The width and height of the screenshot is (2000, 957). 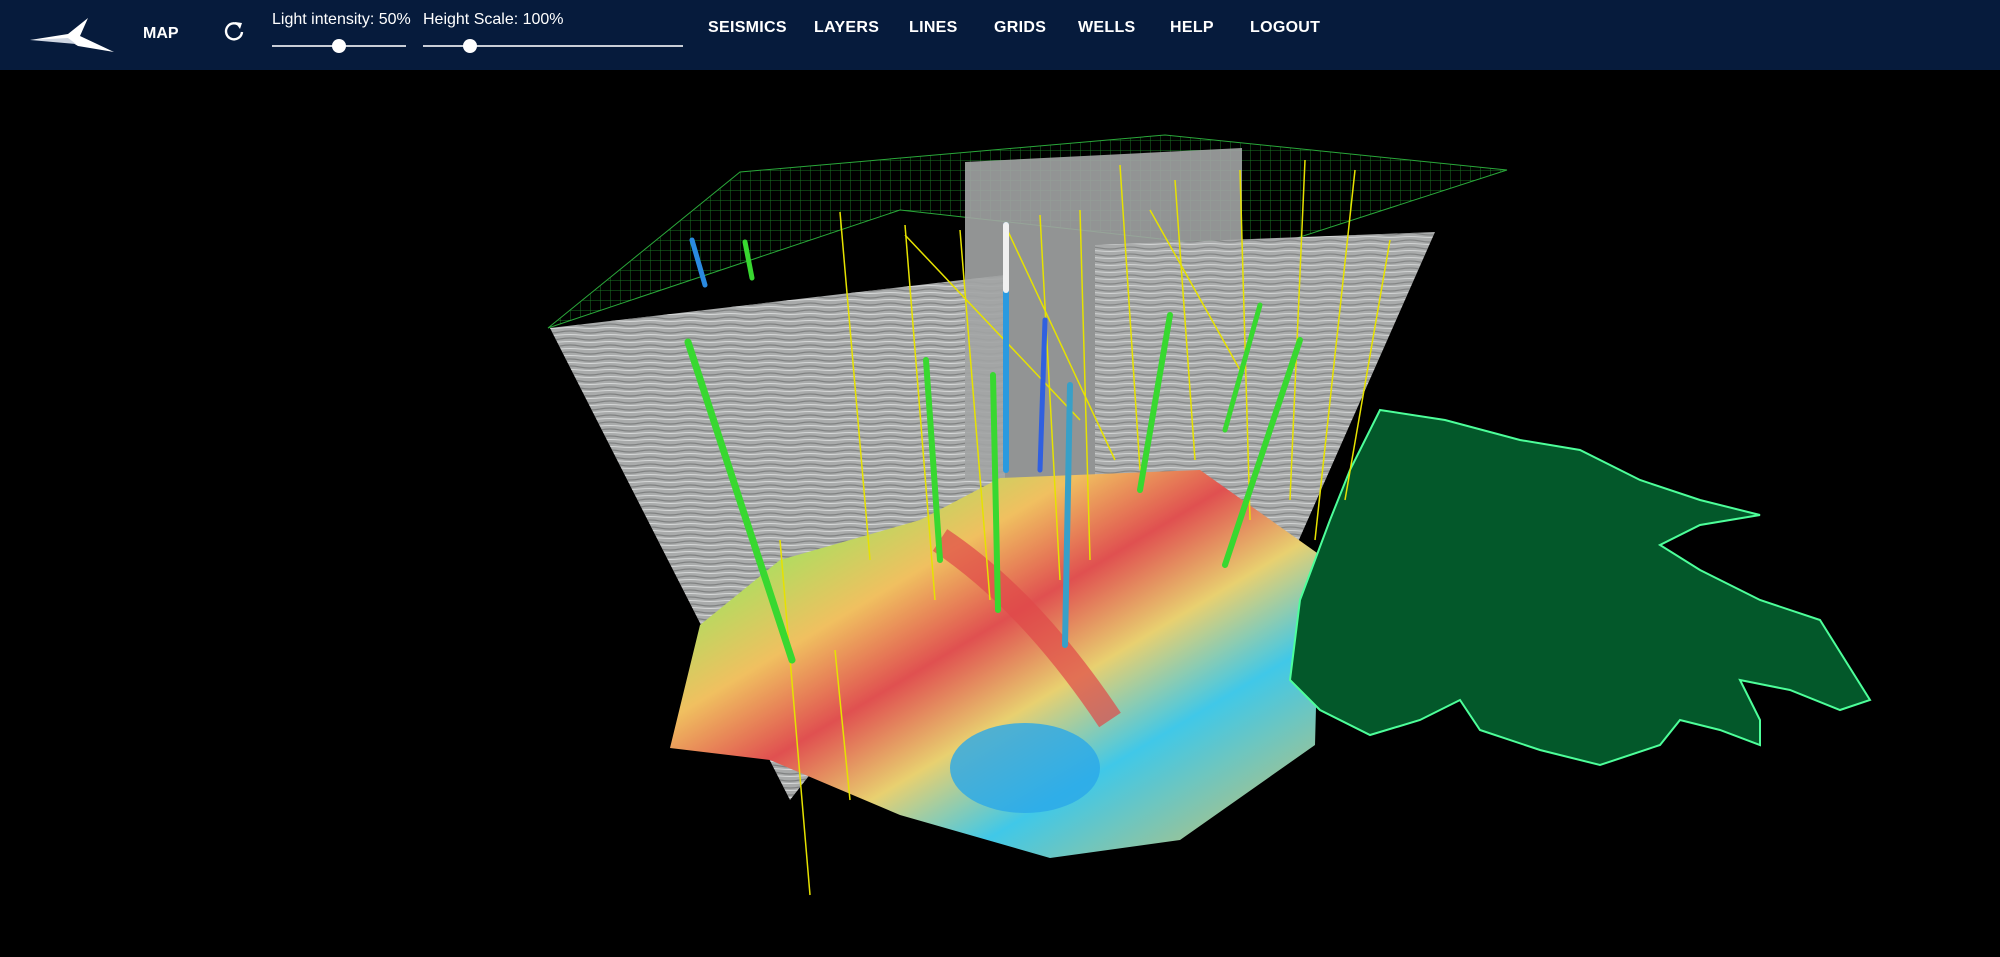 I want to click on nav-lines: LINES, so click(x=933, y=28).